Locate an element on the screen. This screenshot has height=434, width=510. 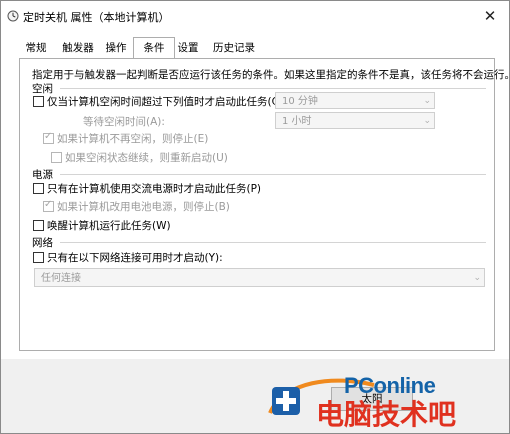
network-connection-combo: 任何连接 ⌄ is located at coordinates (259, 277).